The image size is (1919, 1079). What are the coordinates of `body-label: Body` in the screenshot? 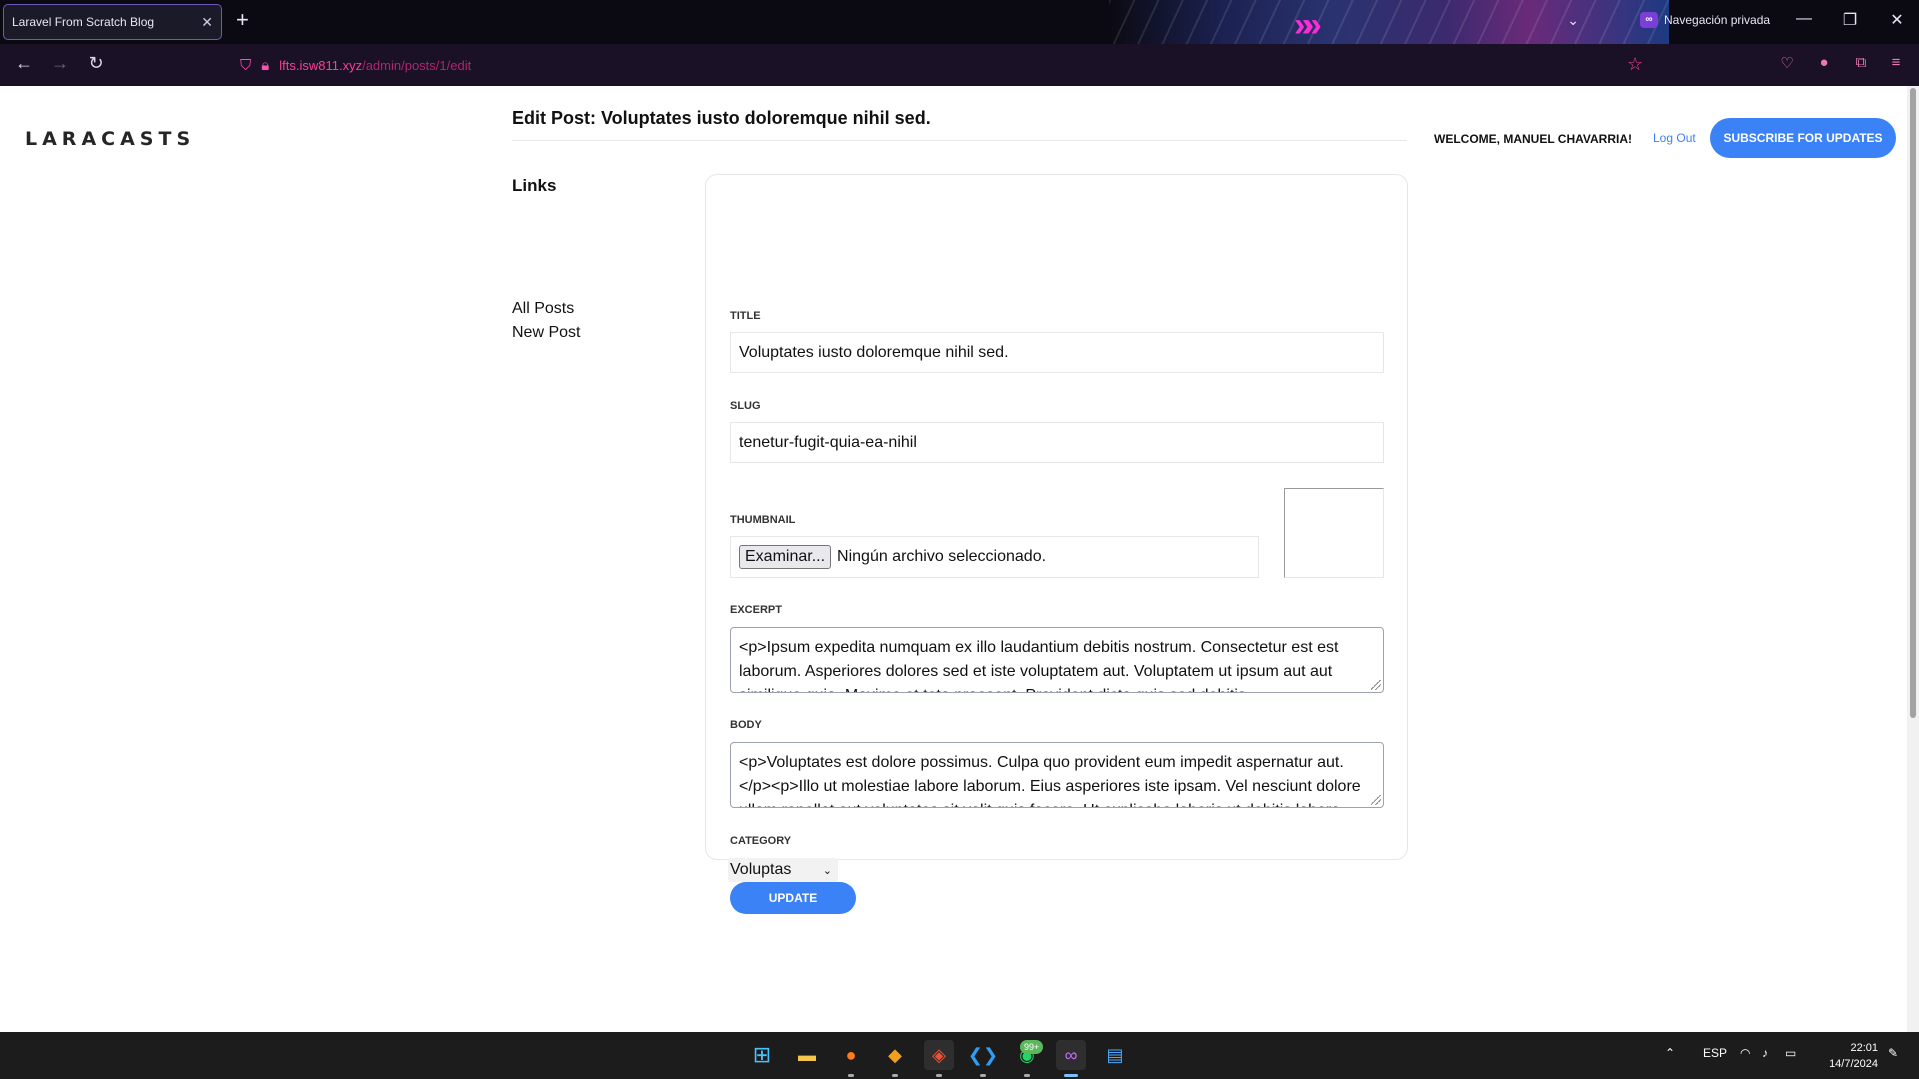 It's located at (746, 725).